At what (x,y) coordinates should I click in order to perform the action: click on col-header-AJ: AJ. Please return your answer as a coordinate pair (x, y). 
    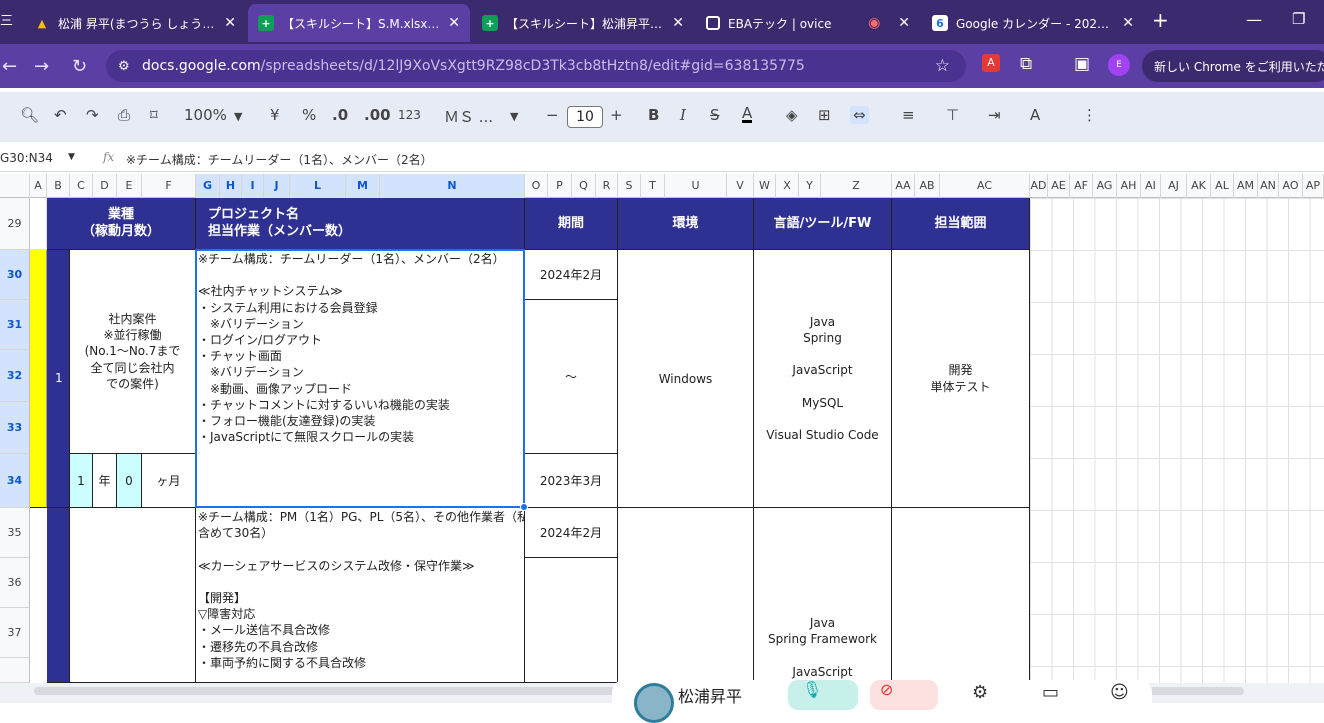
    Looking at the image, I should click on (1174, 186).